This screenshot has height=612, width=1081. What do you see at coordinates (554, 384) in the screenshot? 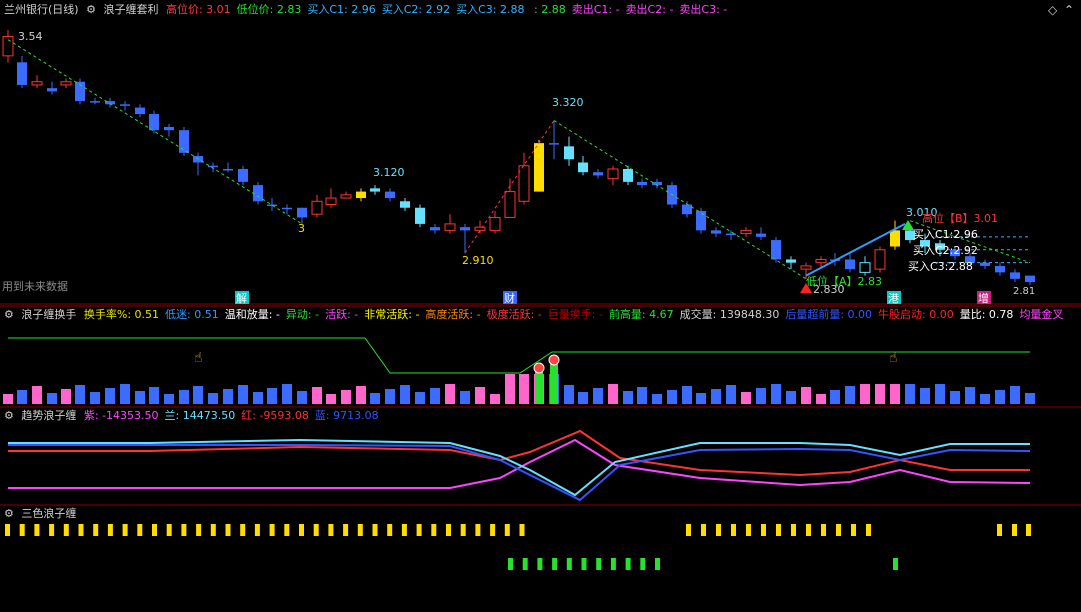
I see `volume-spike` at bounding box center [554, 384].